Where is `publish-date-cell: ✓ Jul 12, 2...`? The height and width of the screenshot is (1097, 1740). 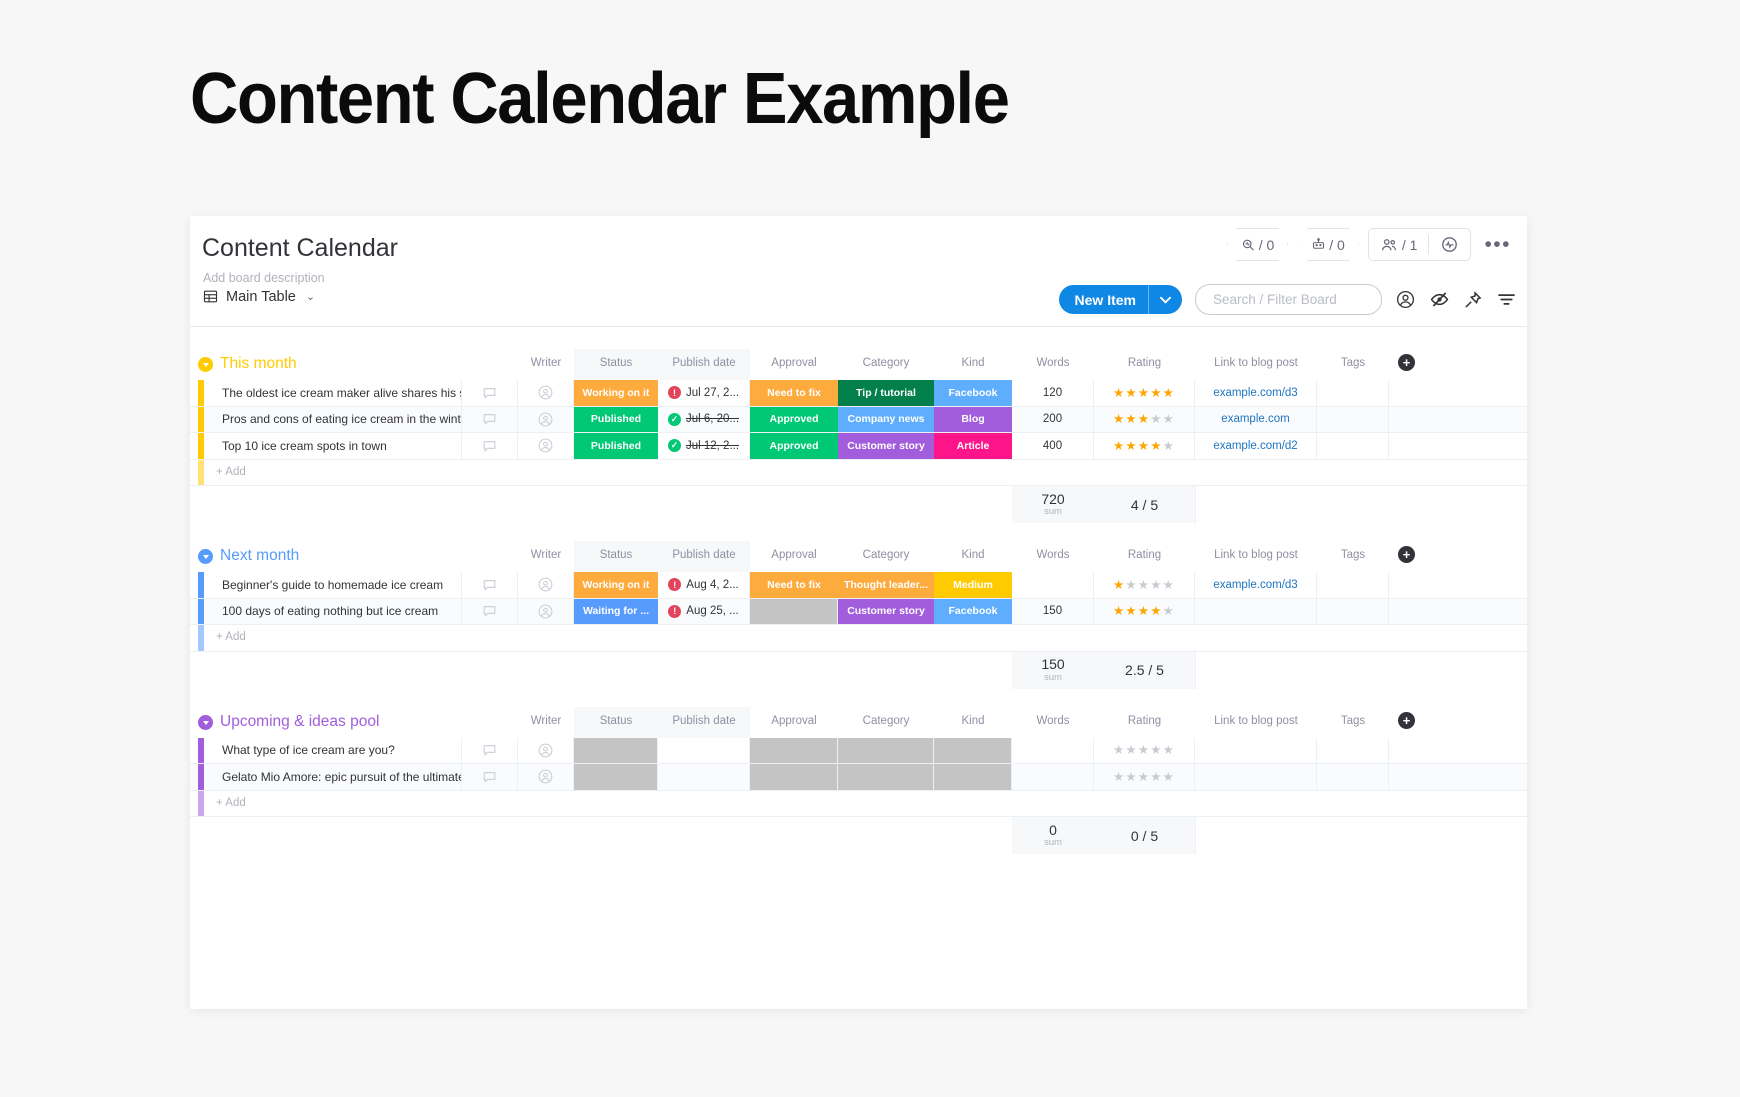 publish-date-cell: ✓ Jul 12, 2... is located at coordinates (704, 446).